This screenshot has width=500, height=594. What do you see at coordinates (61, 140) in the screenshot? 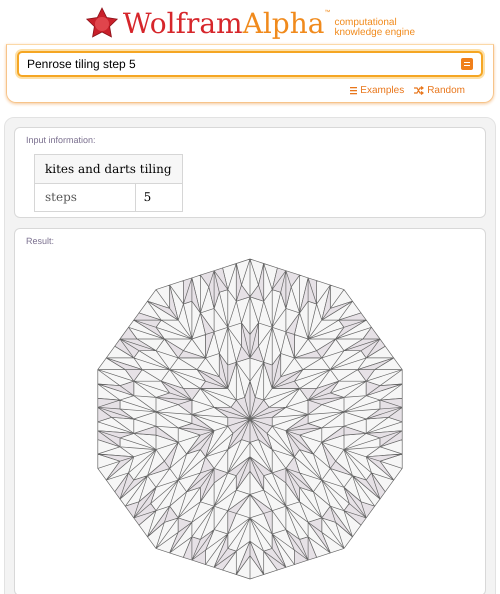
I see `pod-title: Input information:` at bounding box center [61, 140].